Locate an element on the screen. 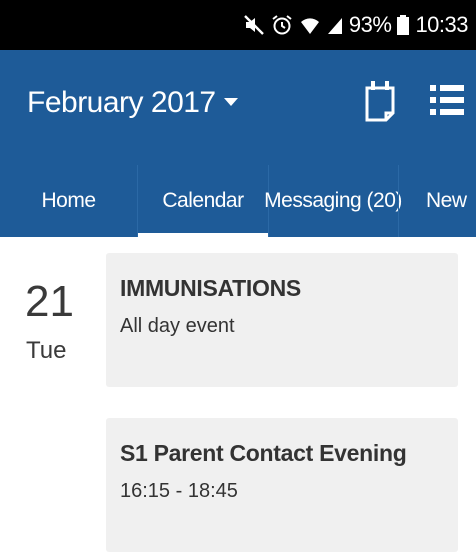  tab-label: Messaging (20) is located at coordinates (333, 200).